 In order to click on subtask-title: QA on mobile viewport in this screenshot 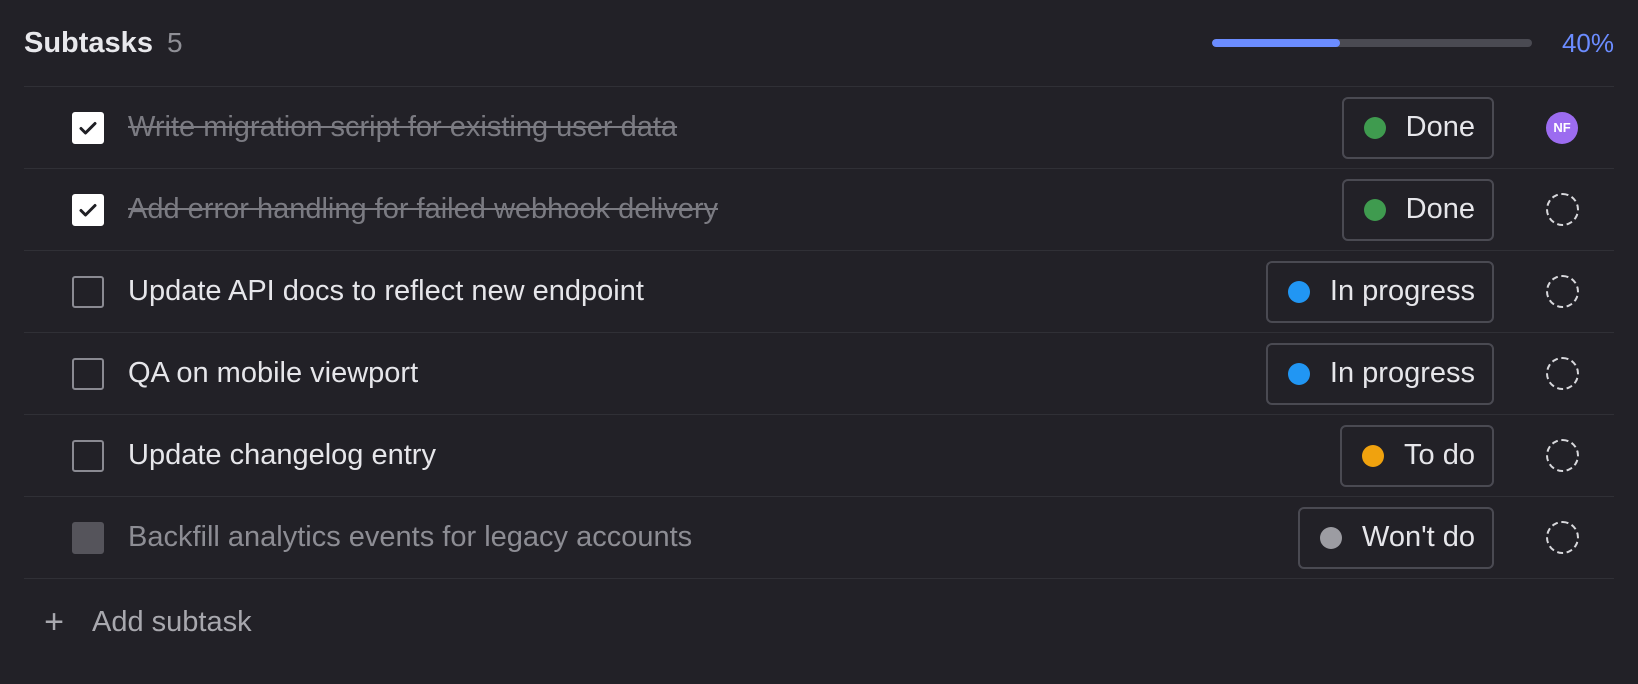, I will do `click(273, 373)`.